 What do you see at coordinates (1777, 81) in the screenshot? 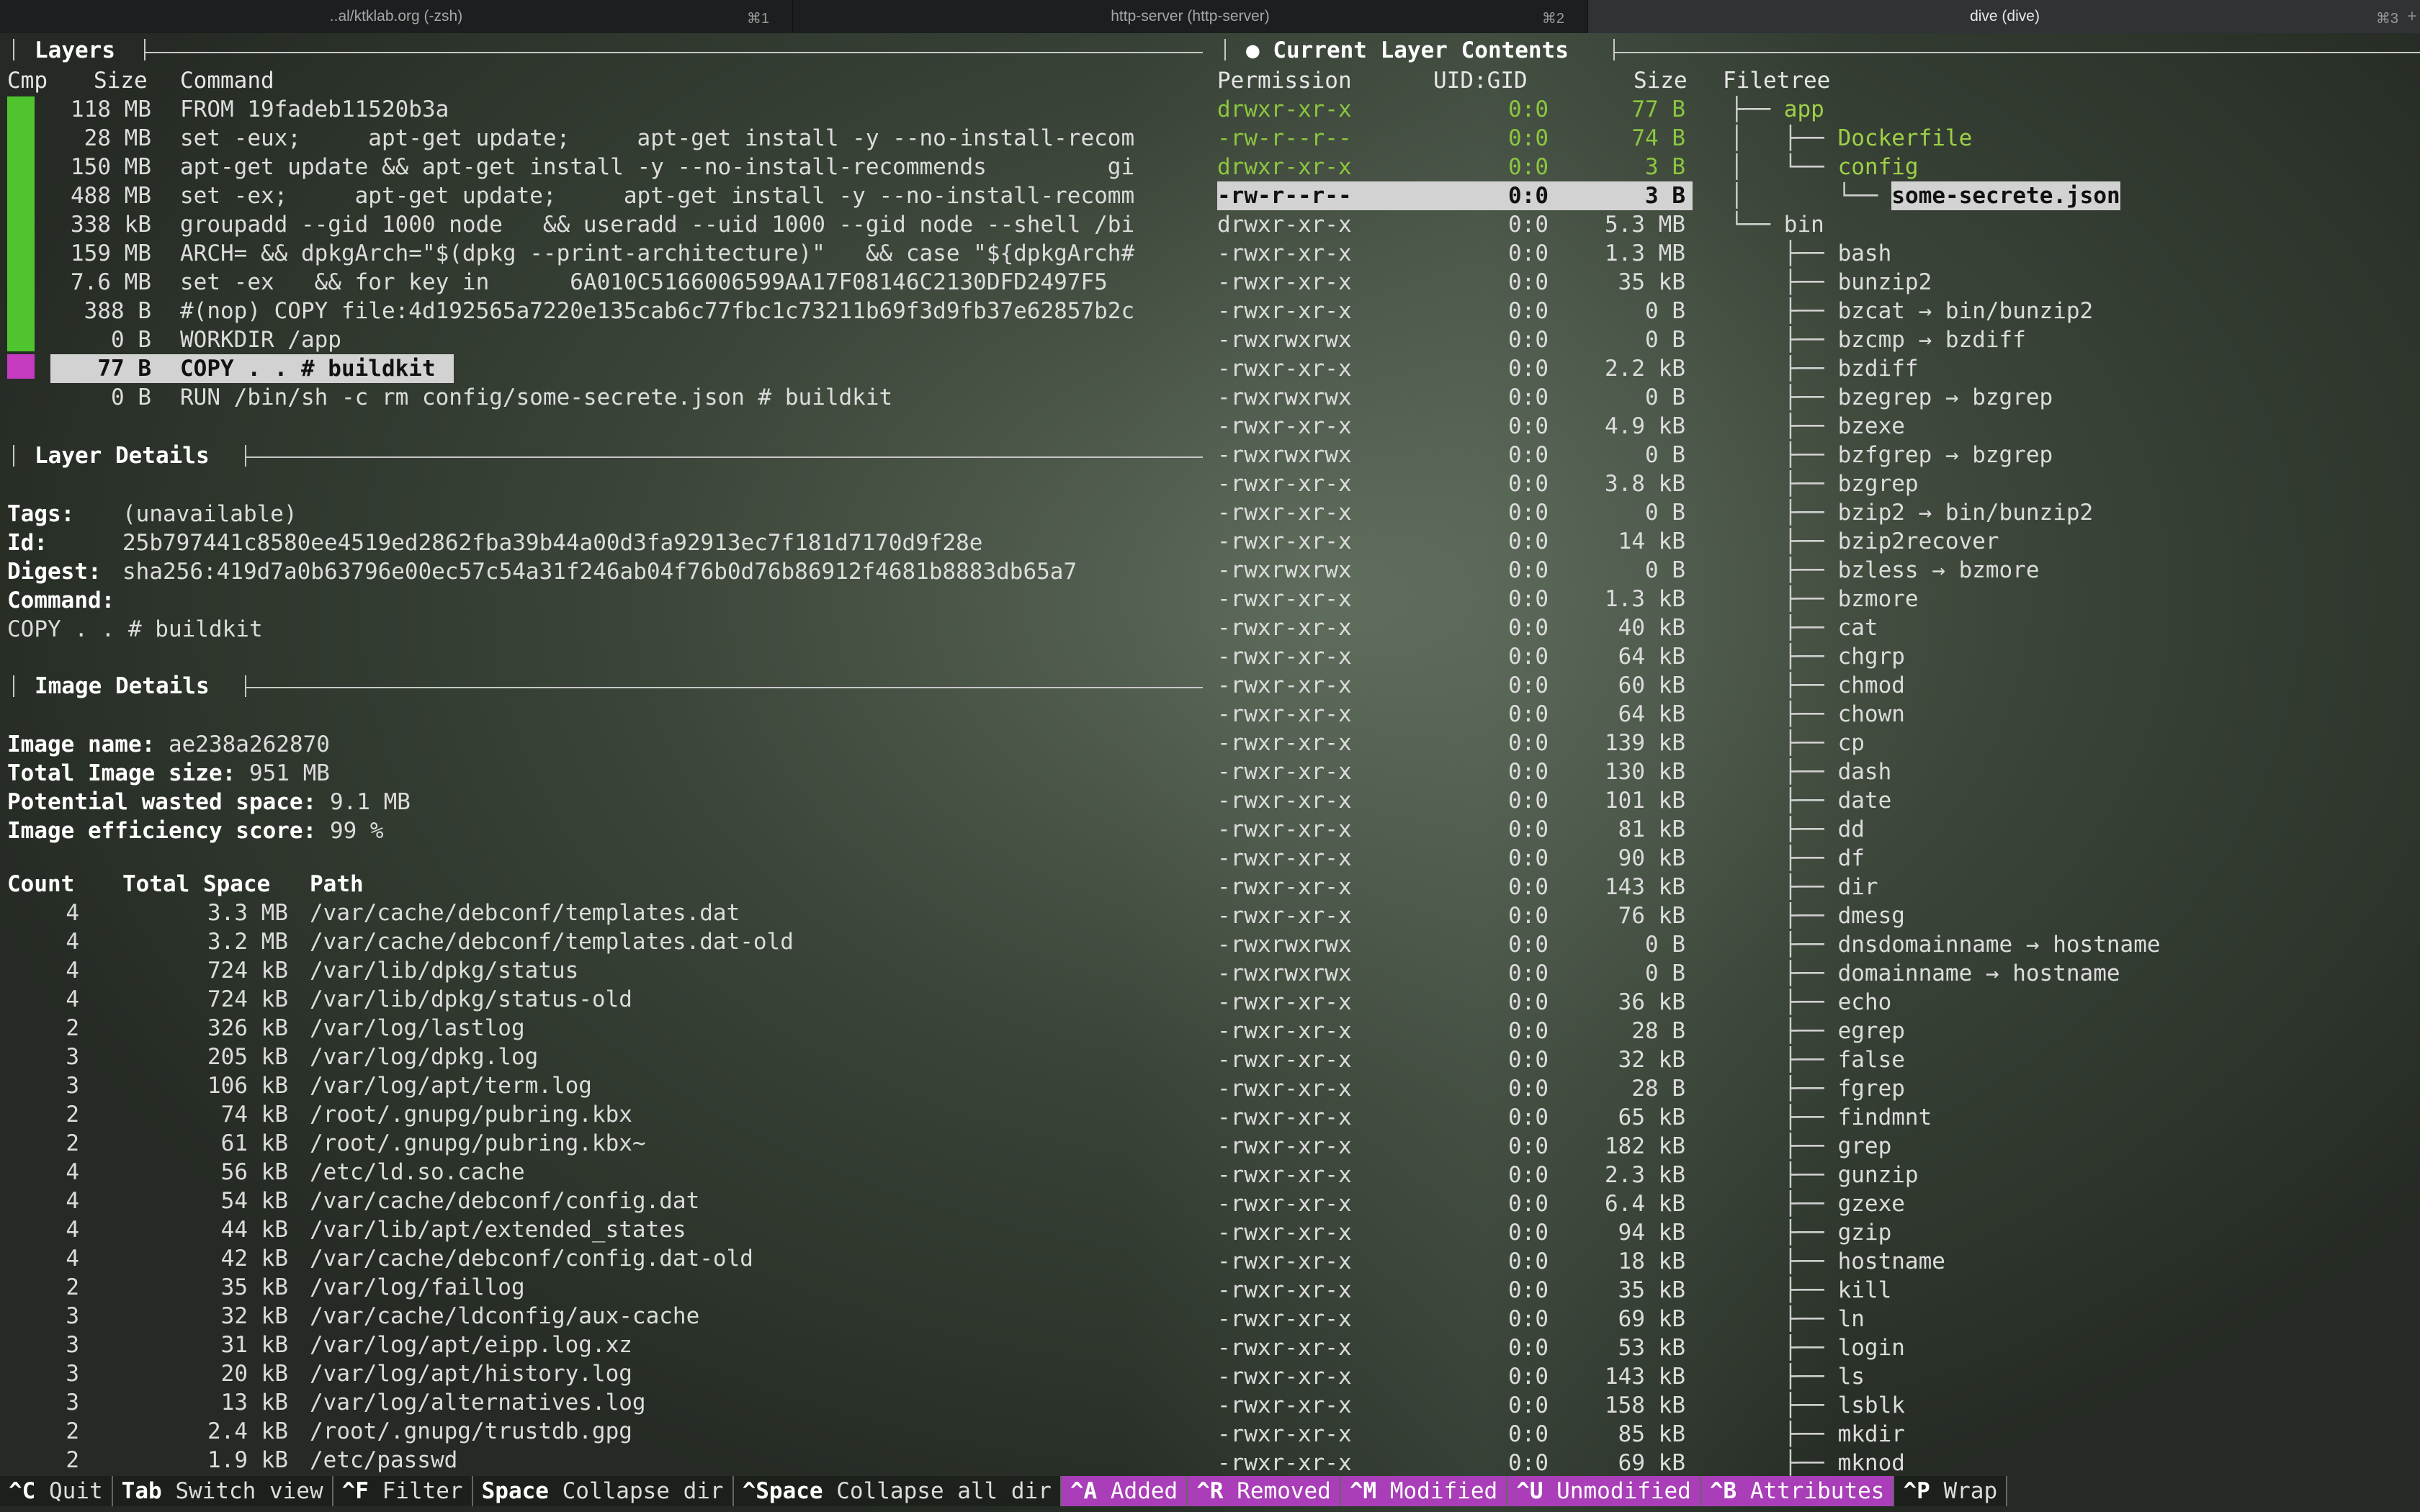
I see `col-filetree-header: Filetree` at bounding box center [1777, 81].